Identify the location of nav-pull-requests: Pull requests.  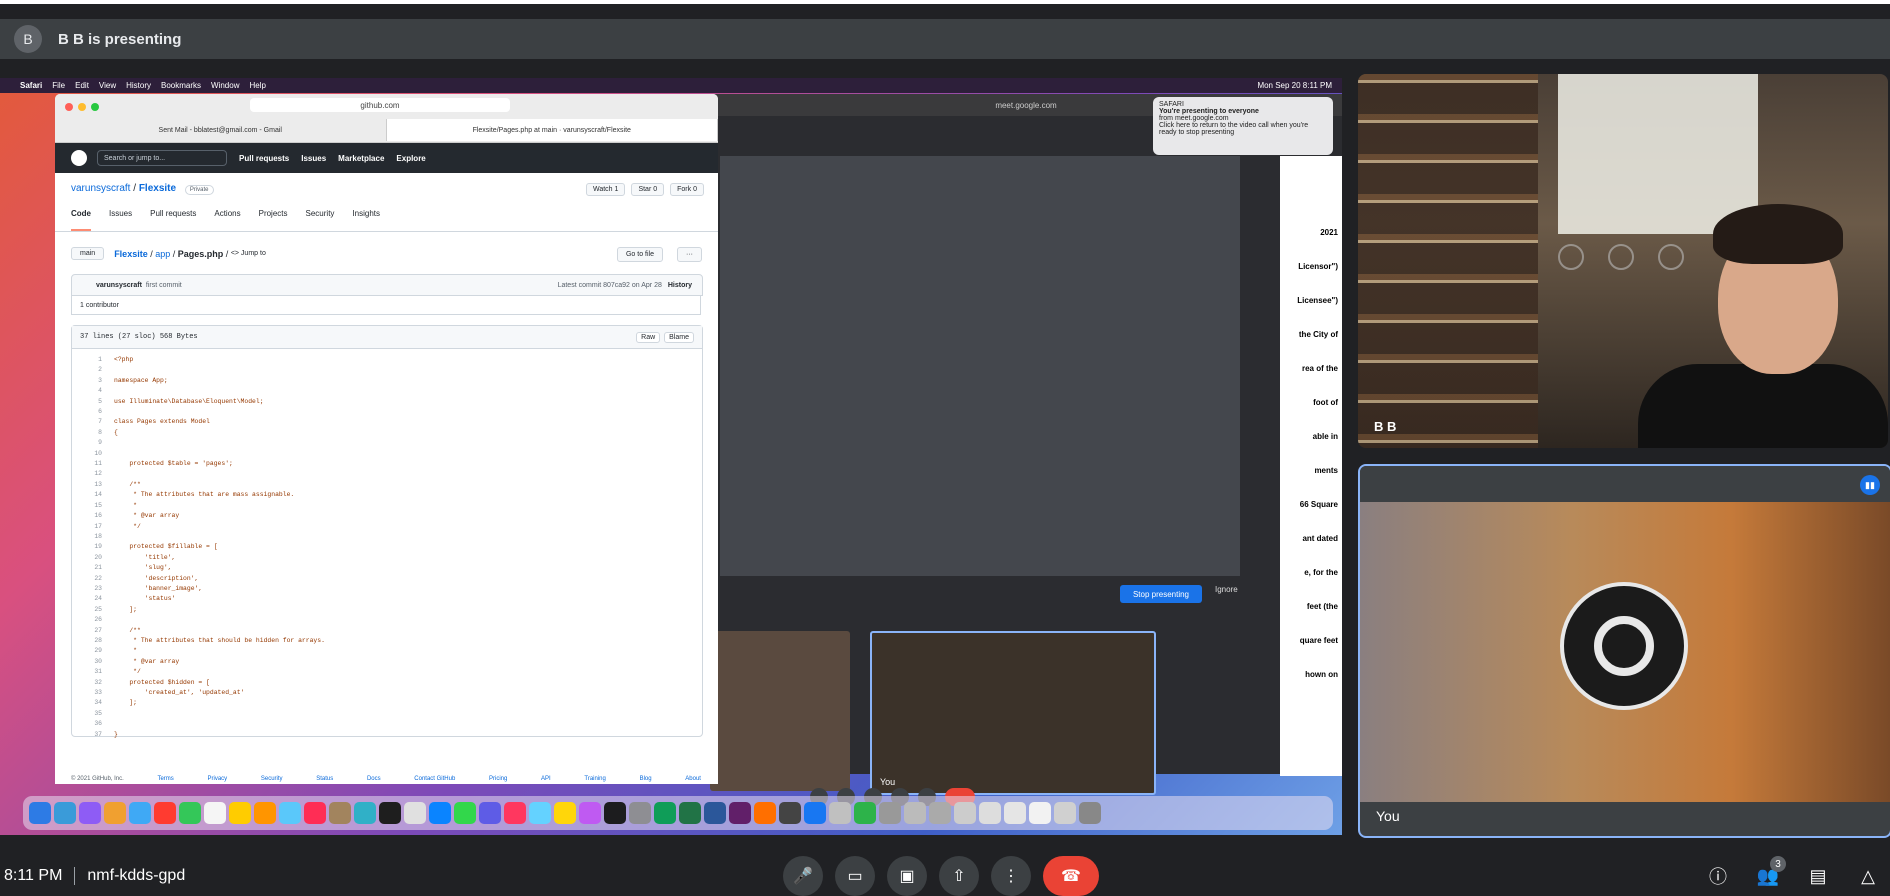
(264, 158).